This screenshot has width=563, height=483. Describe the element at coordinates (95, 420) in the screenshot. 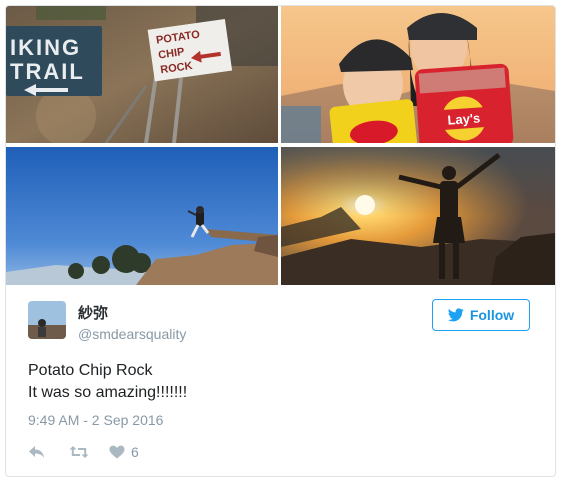

I see `timestamp: 9:49 AM - 2 Sep 2016` at that location.